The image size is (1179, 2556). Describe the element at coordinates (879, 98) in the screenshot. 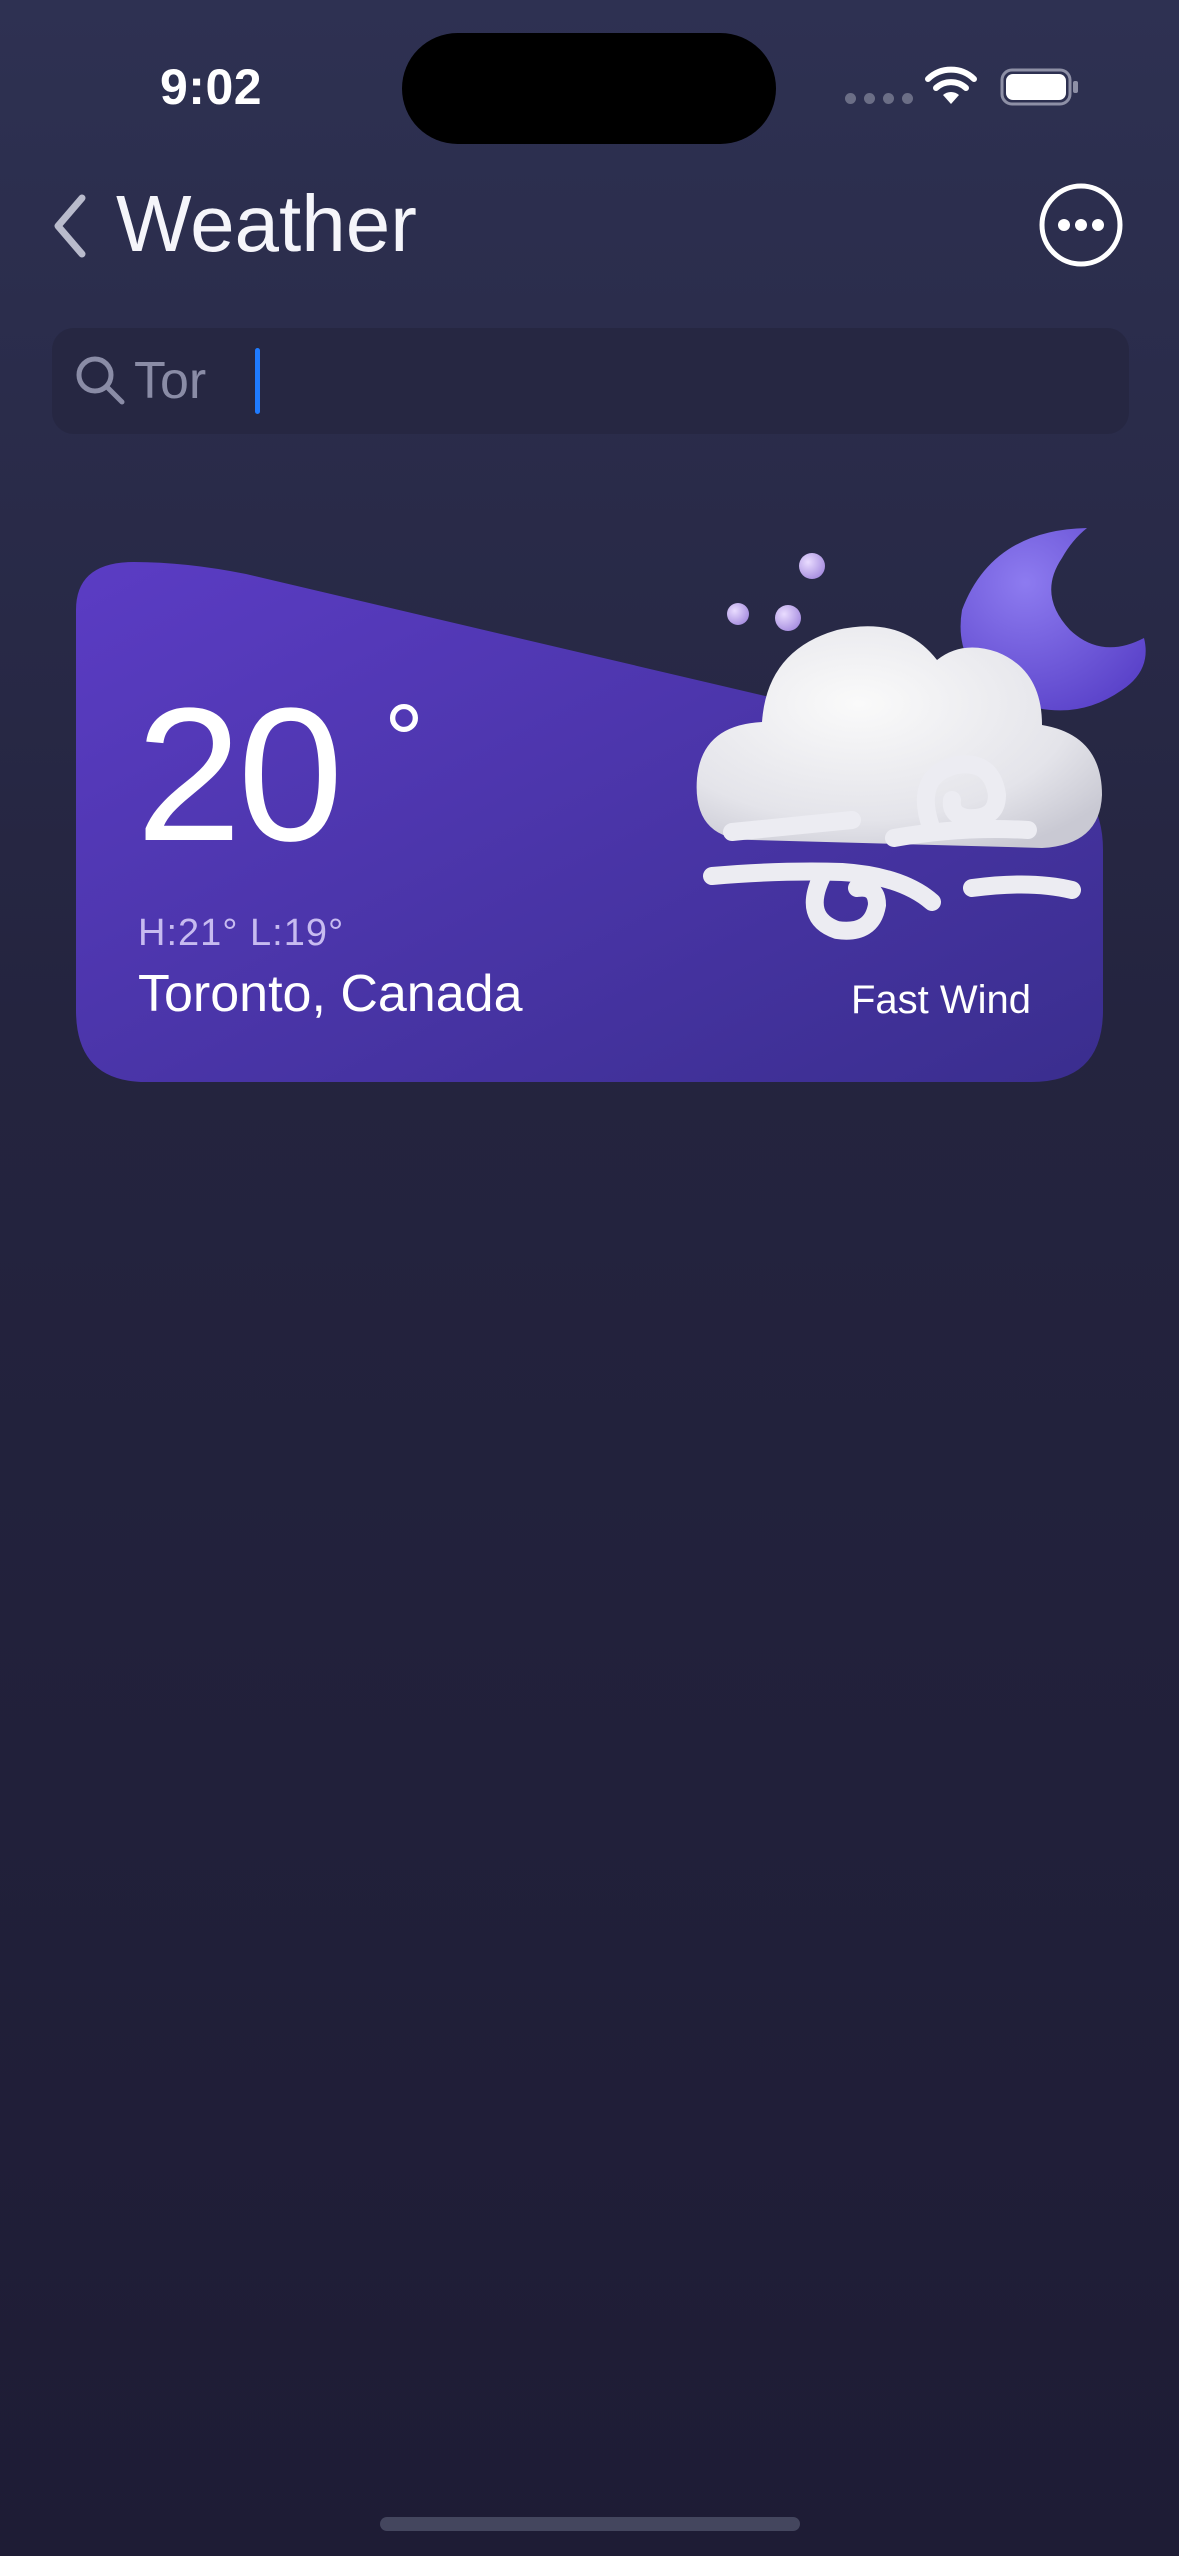

I see `cellular-signal-icon` at that location.